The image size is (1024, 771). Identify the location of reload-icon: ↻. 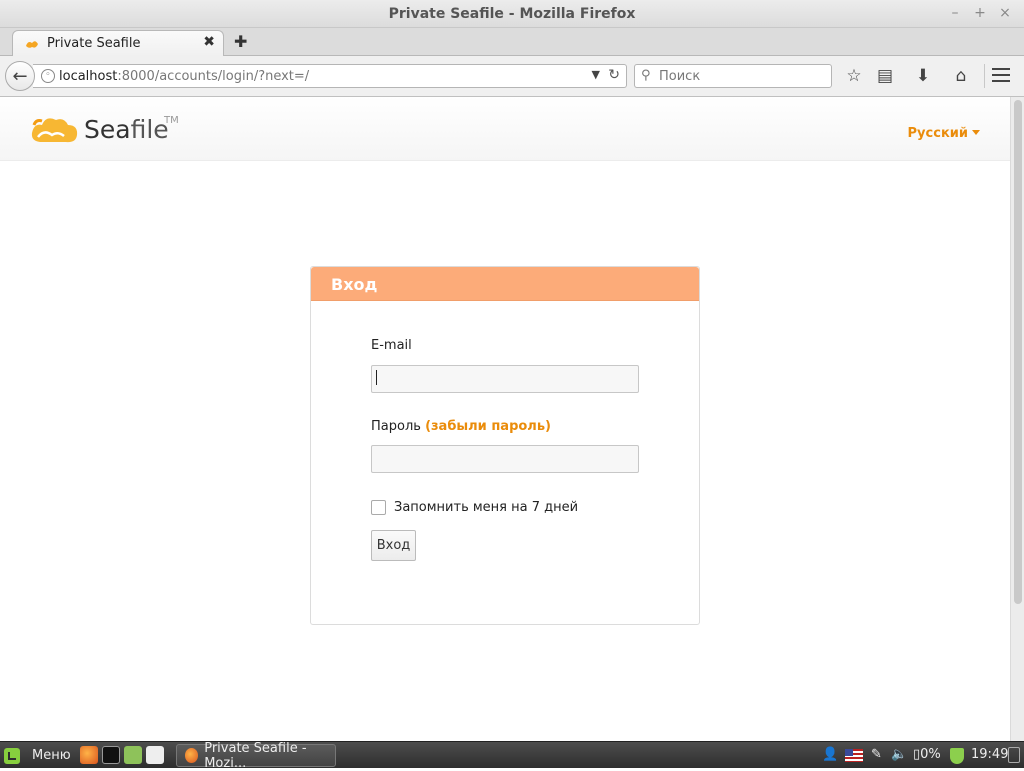
(614, 75).